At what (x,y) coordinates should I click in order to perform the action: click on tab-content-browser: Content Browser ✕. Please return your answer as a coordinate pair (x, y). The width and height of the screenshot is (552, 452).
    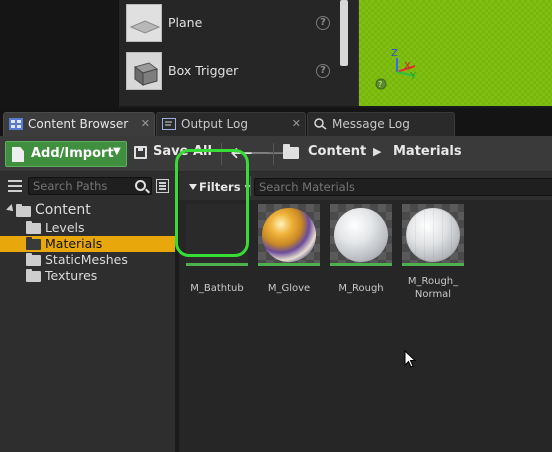
    Looking at the image, I should click on (79, 124).